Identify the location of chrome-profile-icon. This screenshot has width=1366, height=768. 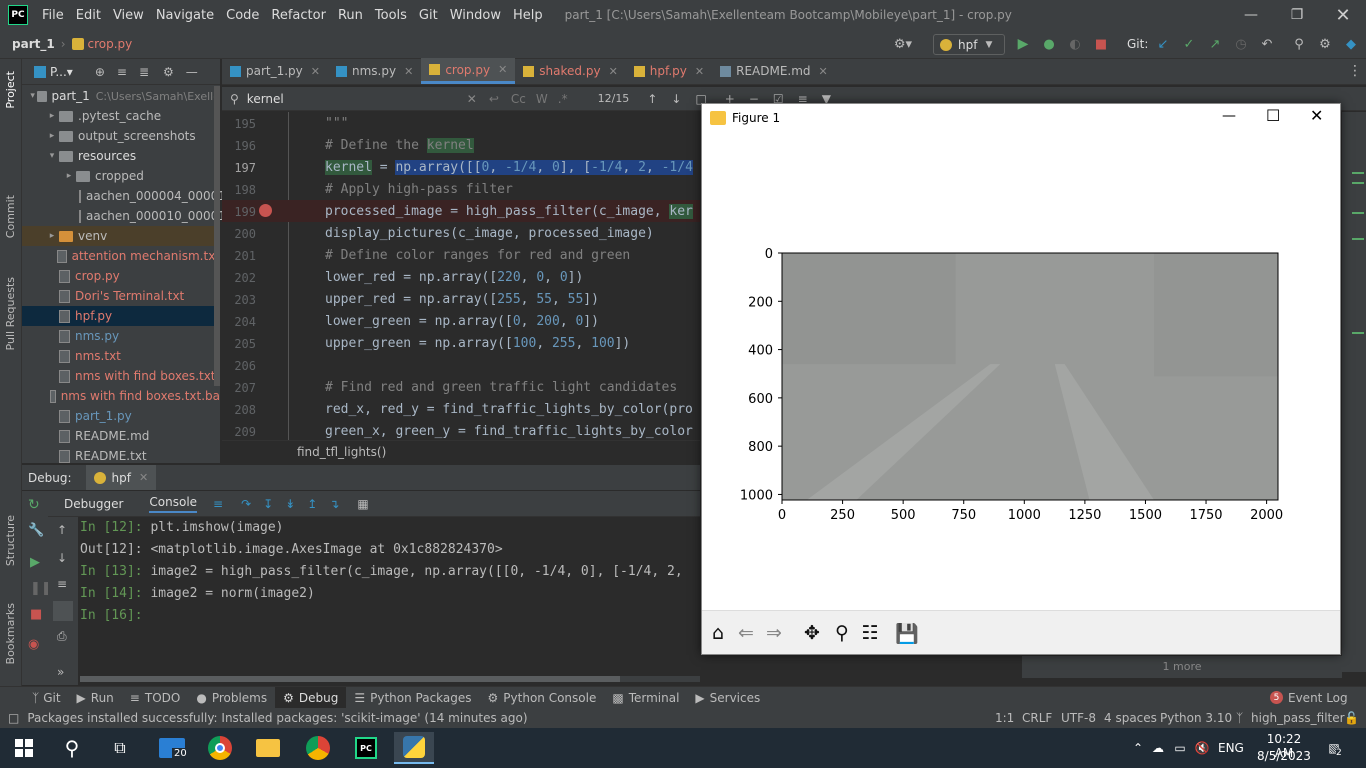
(318, 748).